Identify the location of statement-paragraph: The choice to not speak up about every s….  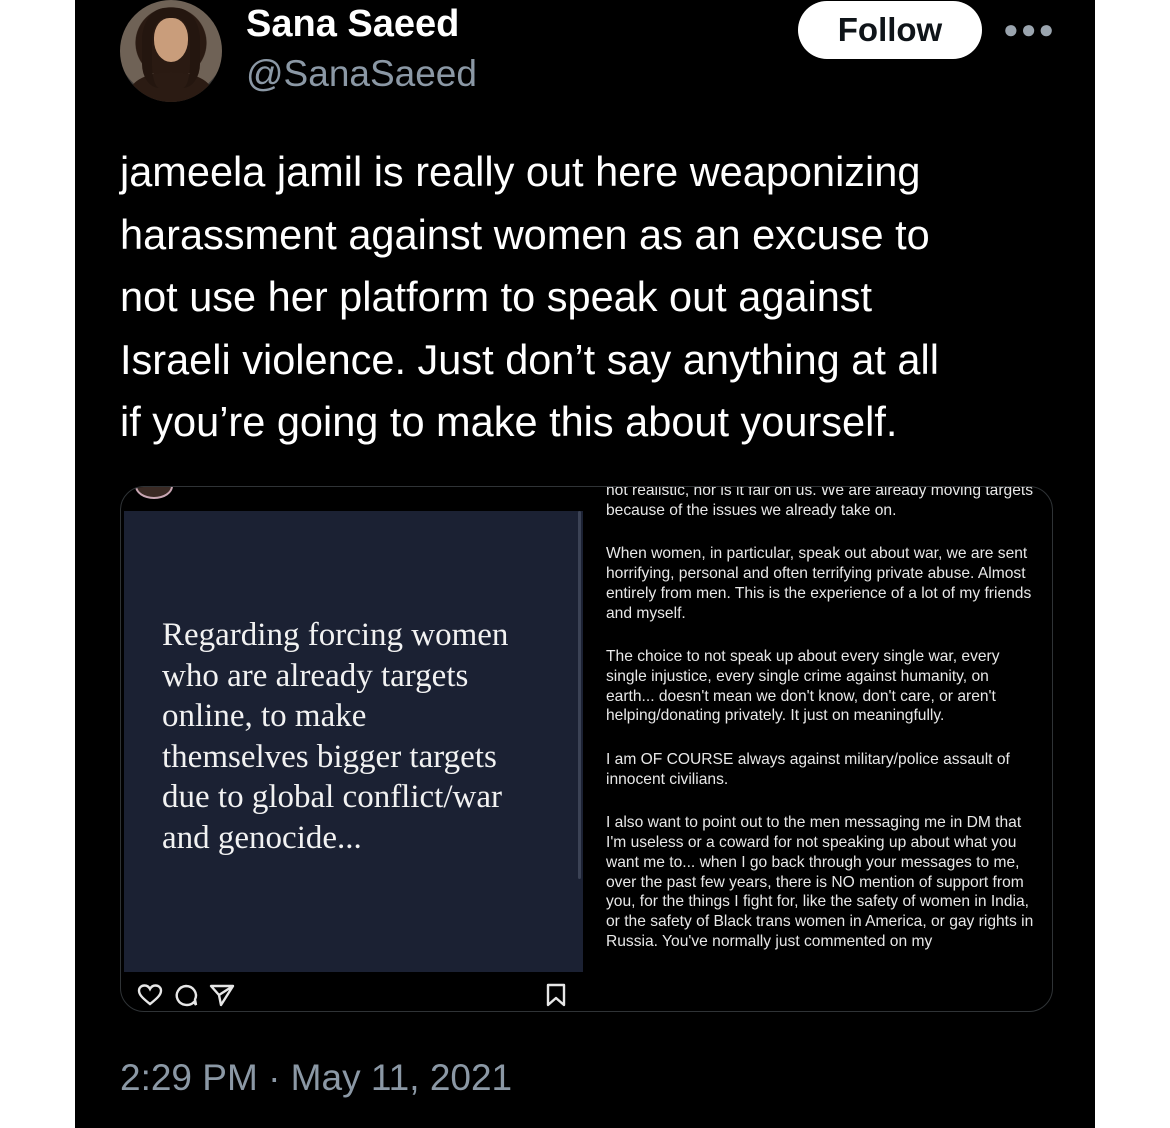
(803, 686).